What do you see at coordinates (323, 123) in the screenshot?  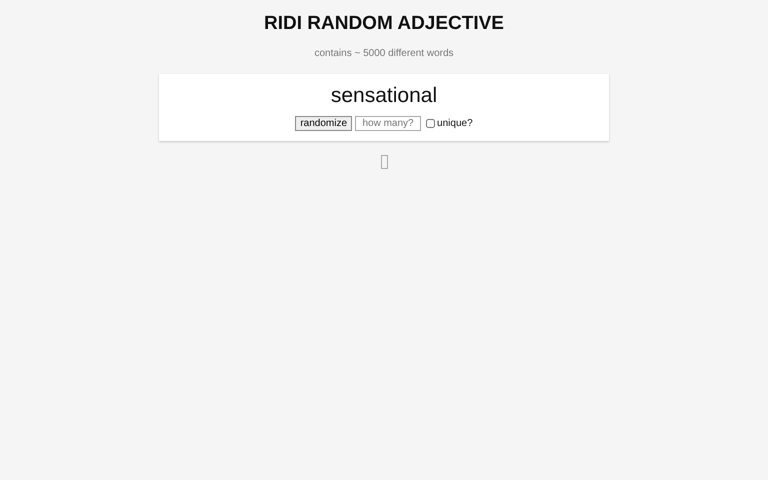 I see `randomize-button: randomize` at bounding box center [323, 123].